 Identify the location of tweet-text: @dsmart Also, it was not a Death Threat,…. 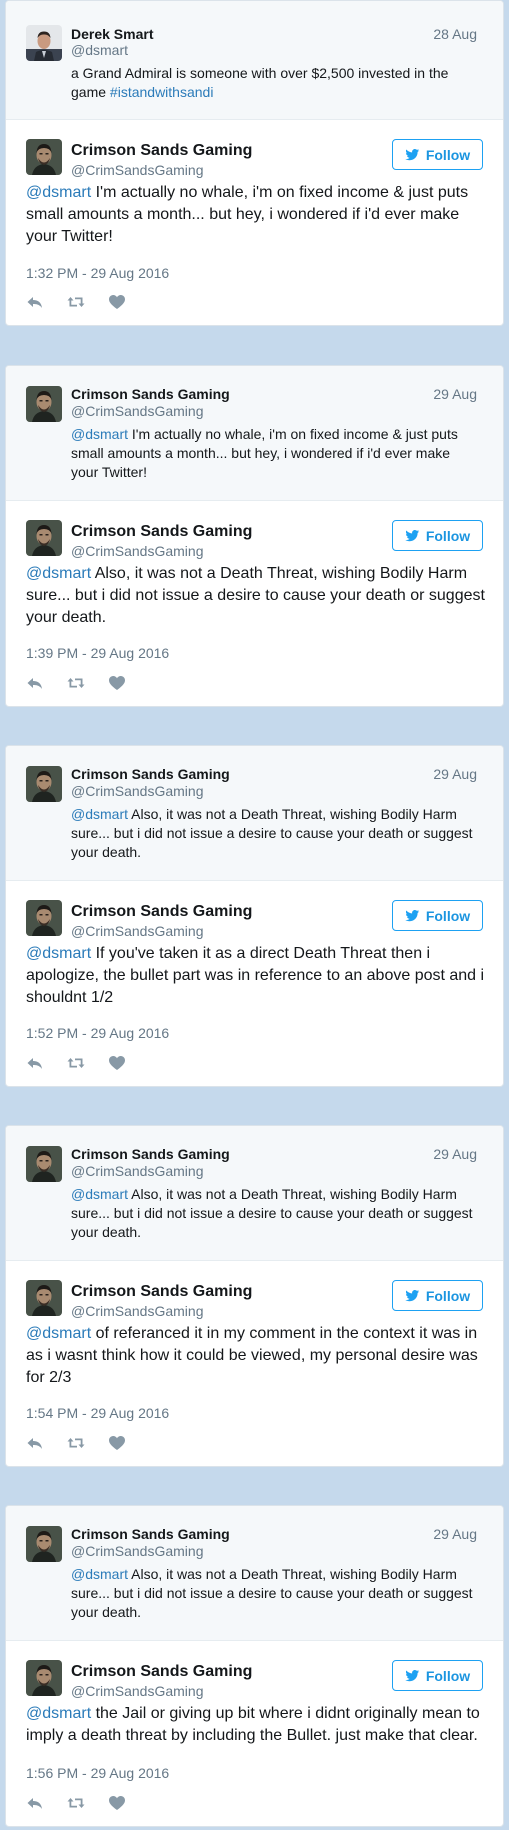
(272, 1213).